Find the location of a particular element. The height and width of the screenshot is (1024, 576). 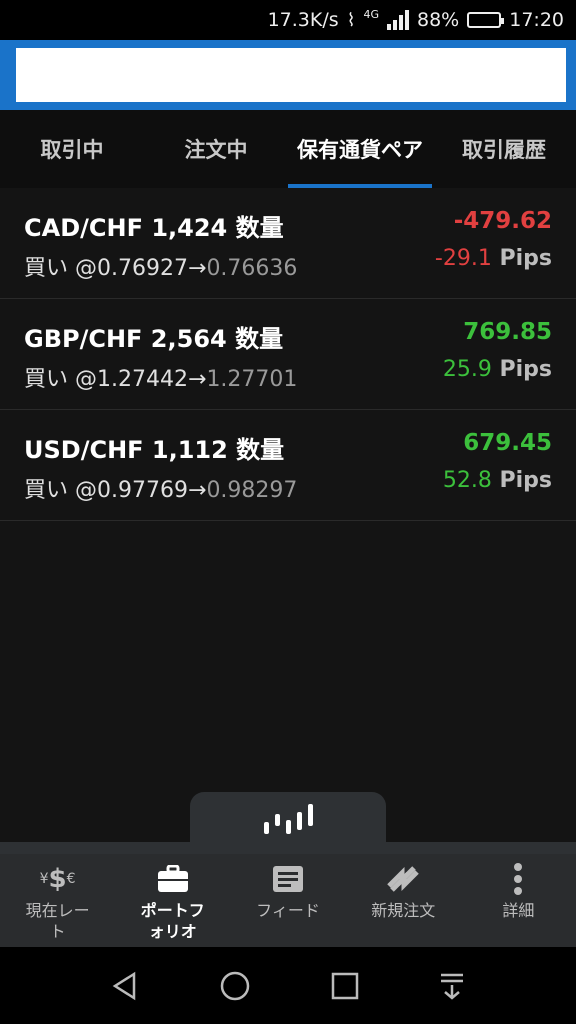

position-profit-loss: 679.45 is located at coordinates (507, 443).